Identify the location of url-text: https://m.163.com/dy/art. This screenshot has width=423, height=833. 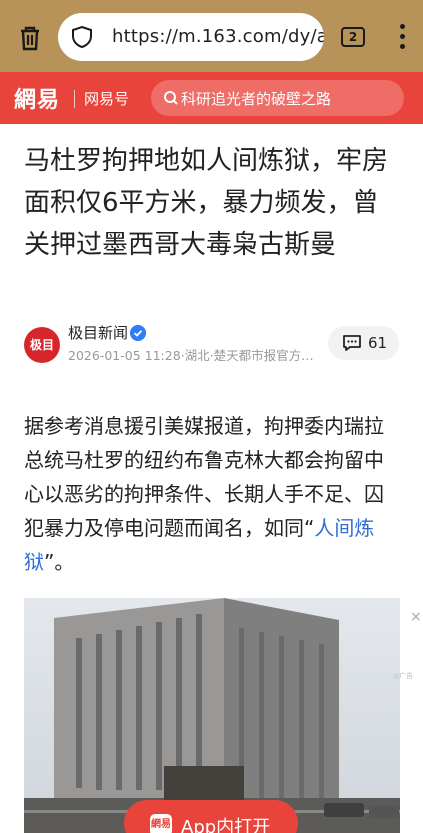
(218, 36).